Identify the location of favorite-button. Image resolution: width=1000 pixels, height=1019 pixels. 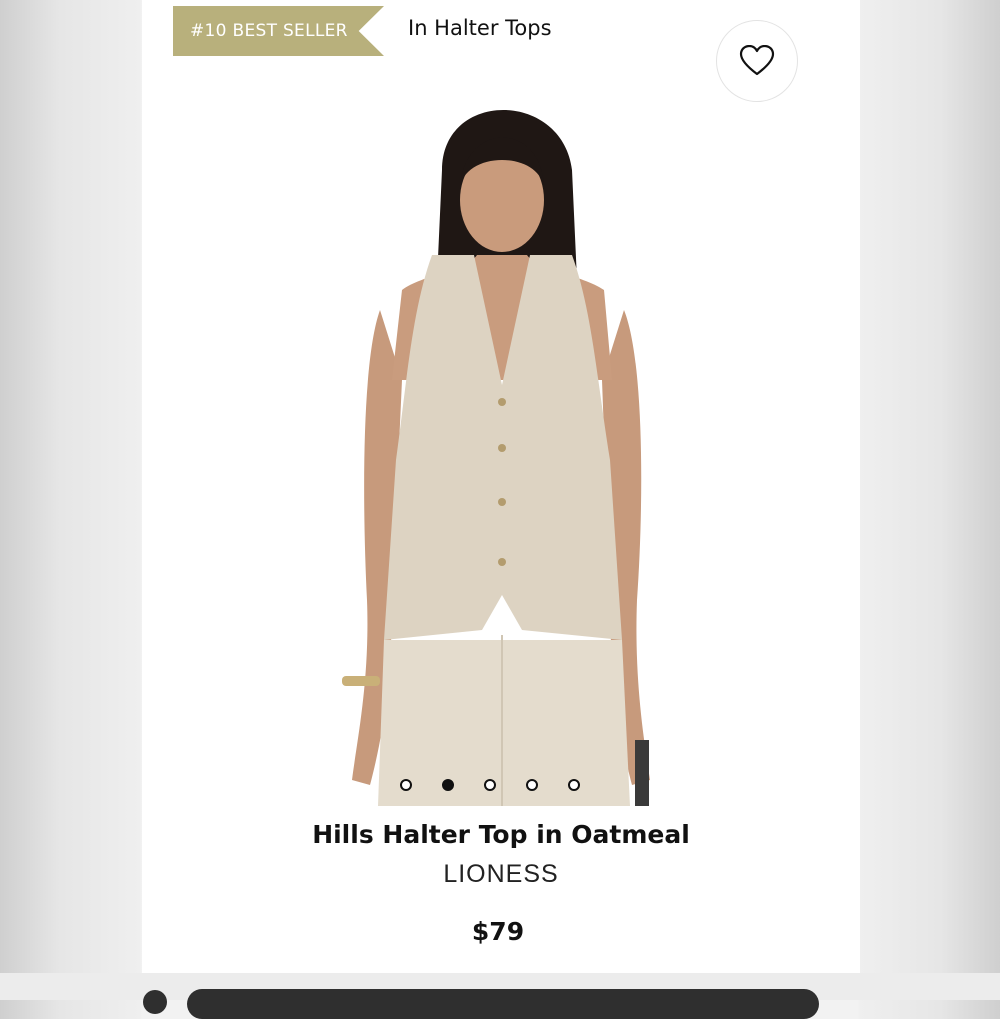
(757, 61).